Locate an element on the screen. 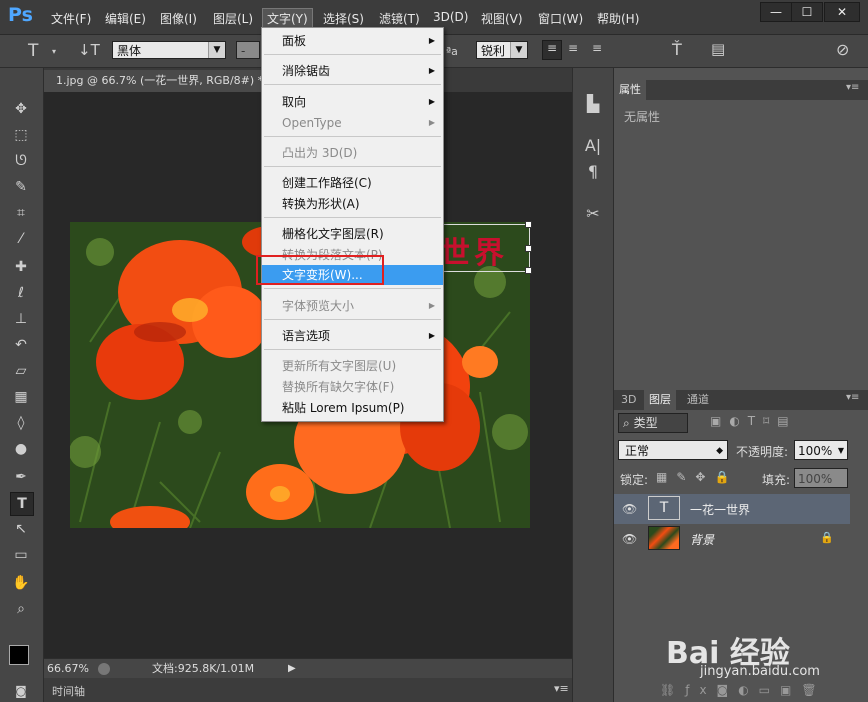 Image resolution: width=868 pixels, height=702 pixels. tab-properties: 属性 is located at coordinates (630, 90).